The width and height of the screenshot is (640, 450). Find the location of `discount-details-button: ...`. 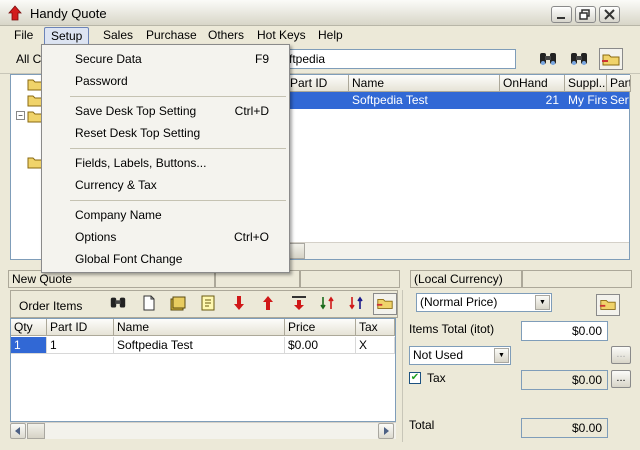

discount-details-button: ... is located at coordinates (621, 355).